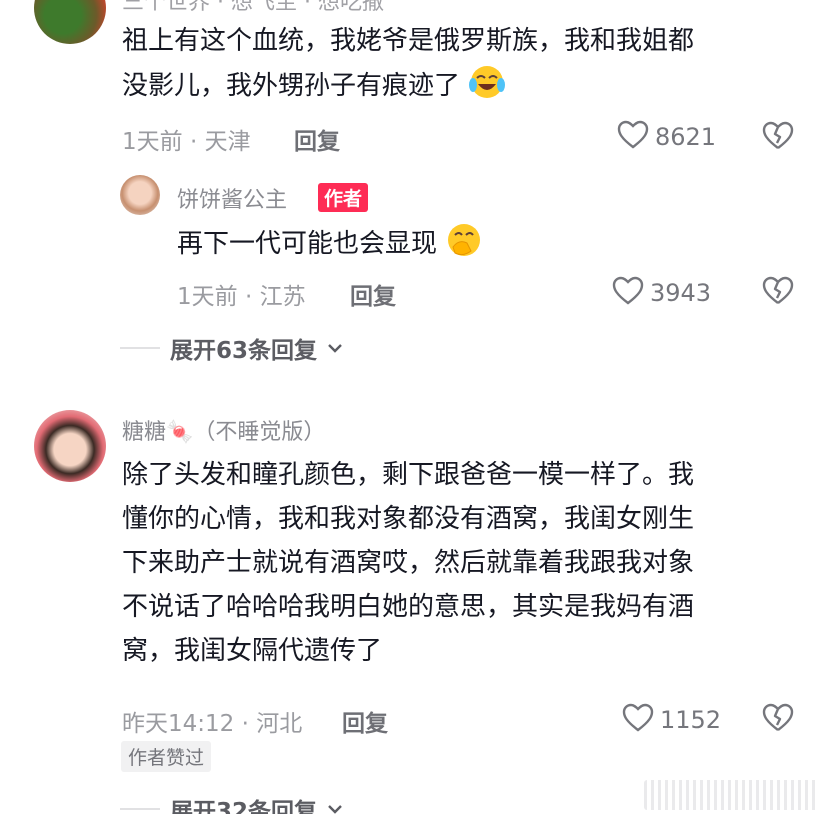 This screenshot has width=827, height=814. What do you see at coordinates (212, 724) in the screenshot?
I see `comment-meta: 昨天14:12 · 河北` at bounding box center [212, 724].